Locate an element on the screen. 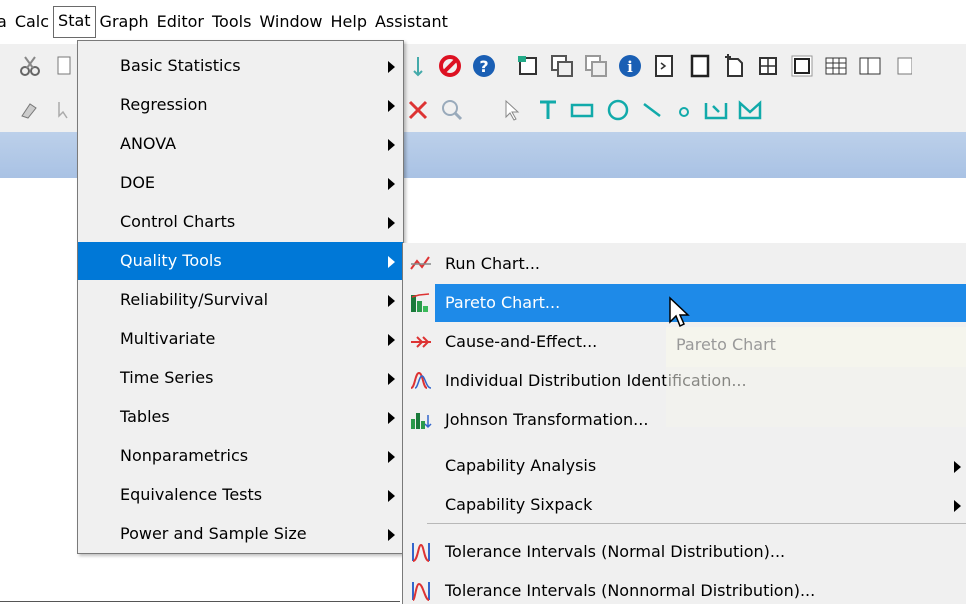 The width and height of the screenshot is (966, 610). text-tool-icon is located at coordinates (548, 110).